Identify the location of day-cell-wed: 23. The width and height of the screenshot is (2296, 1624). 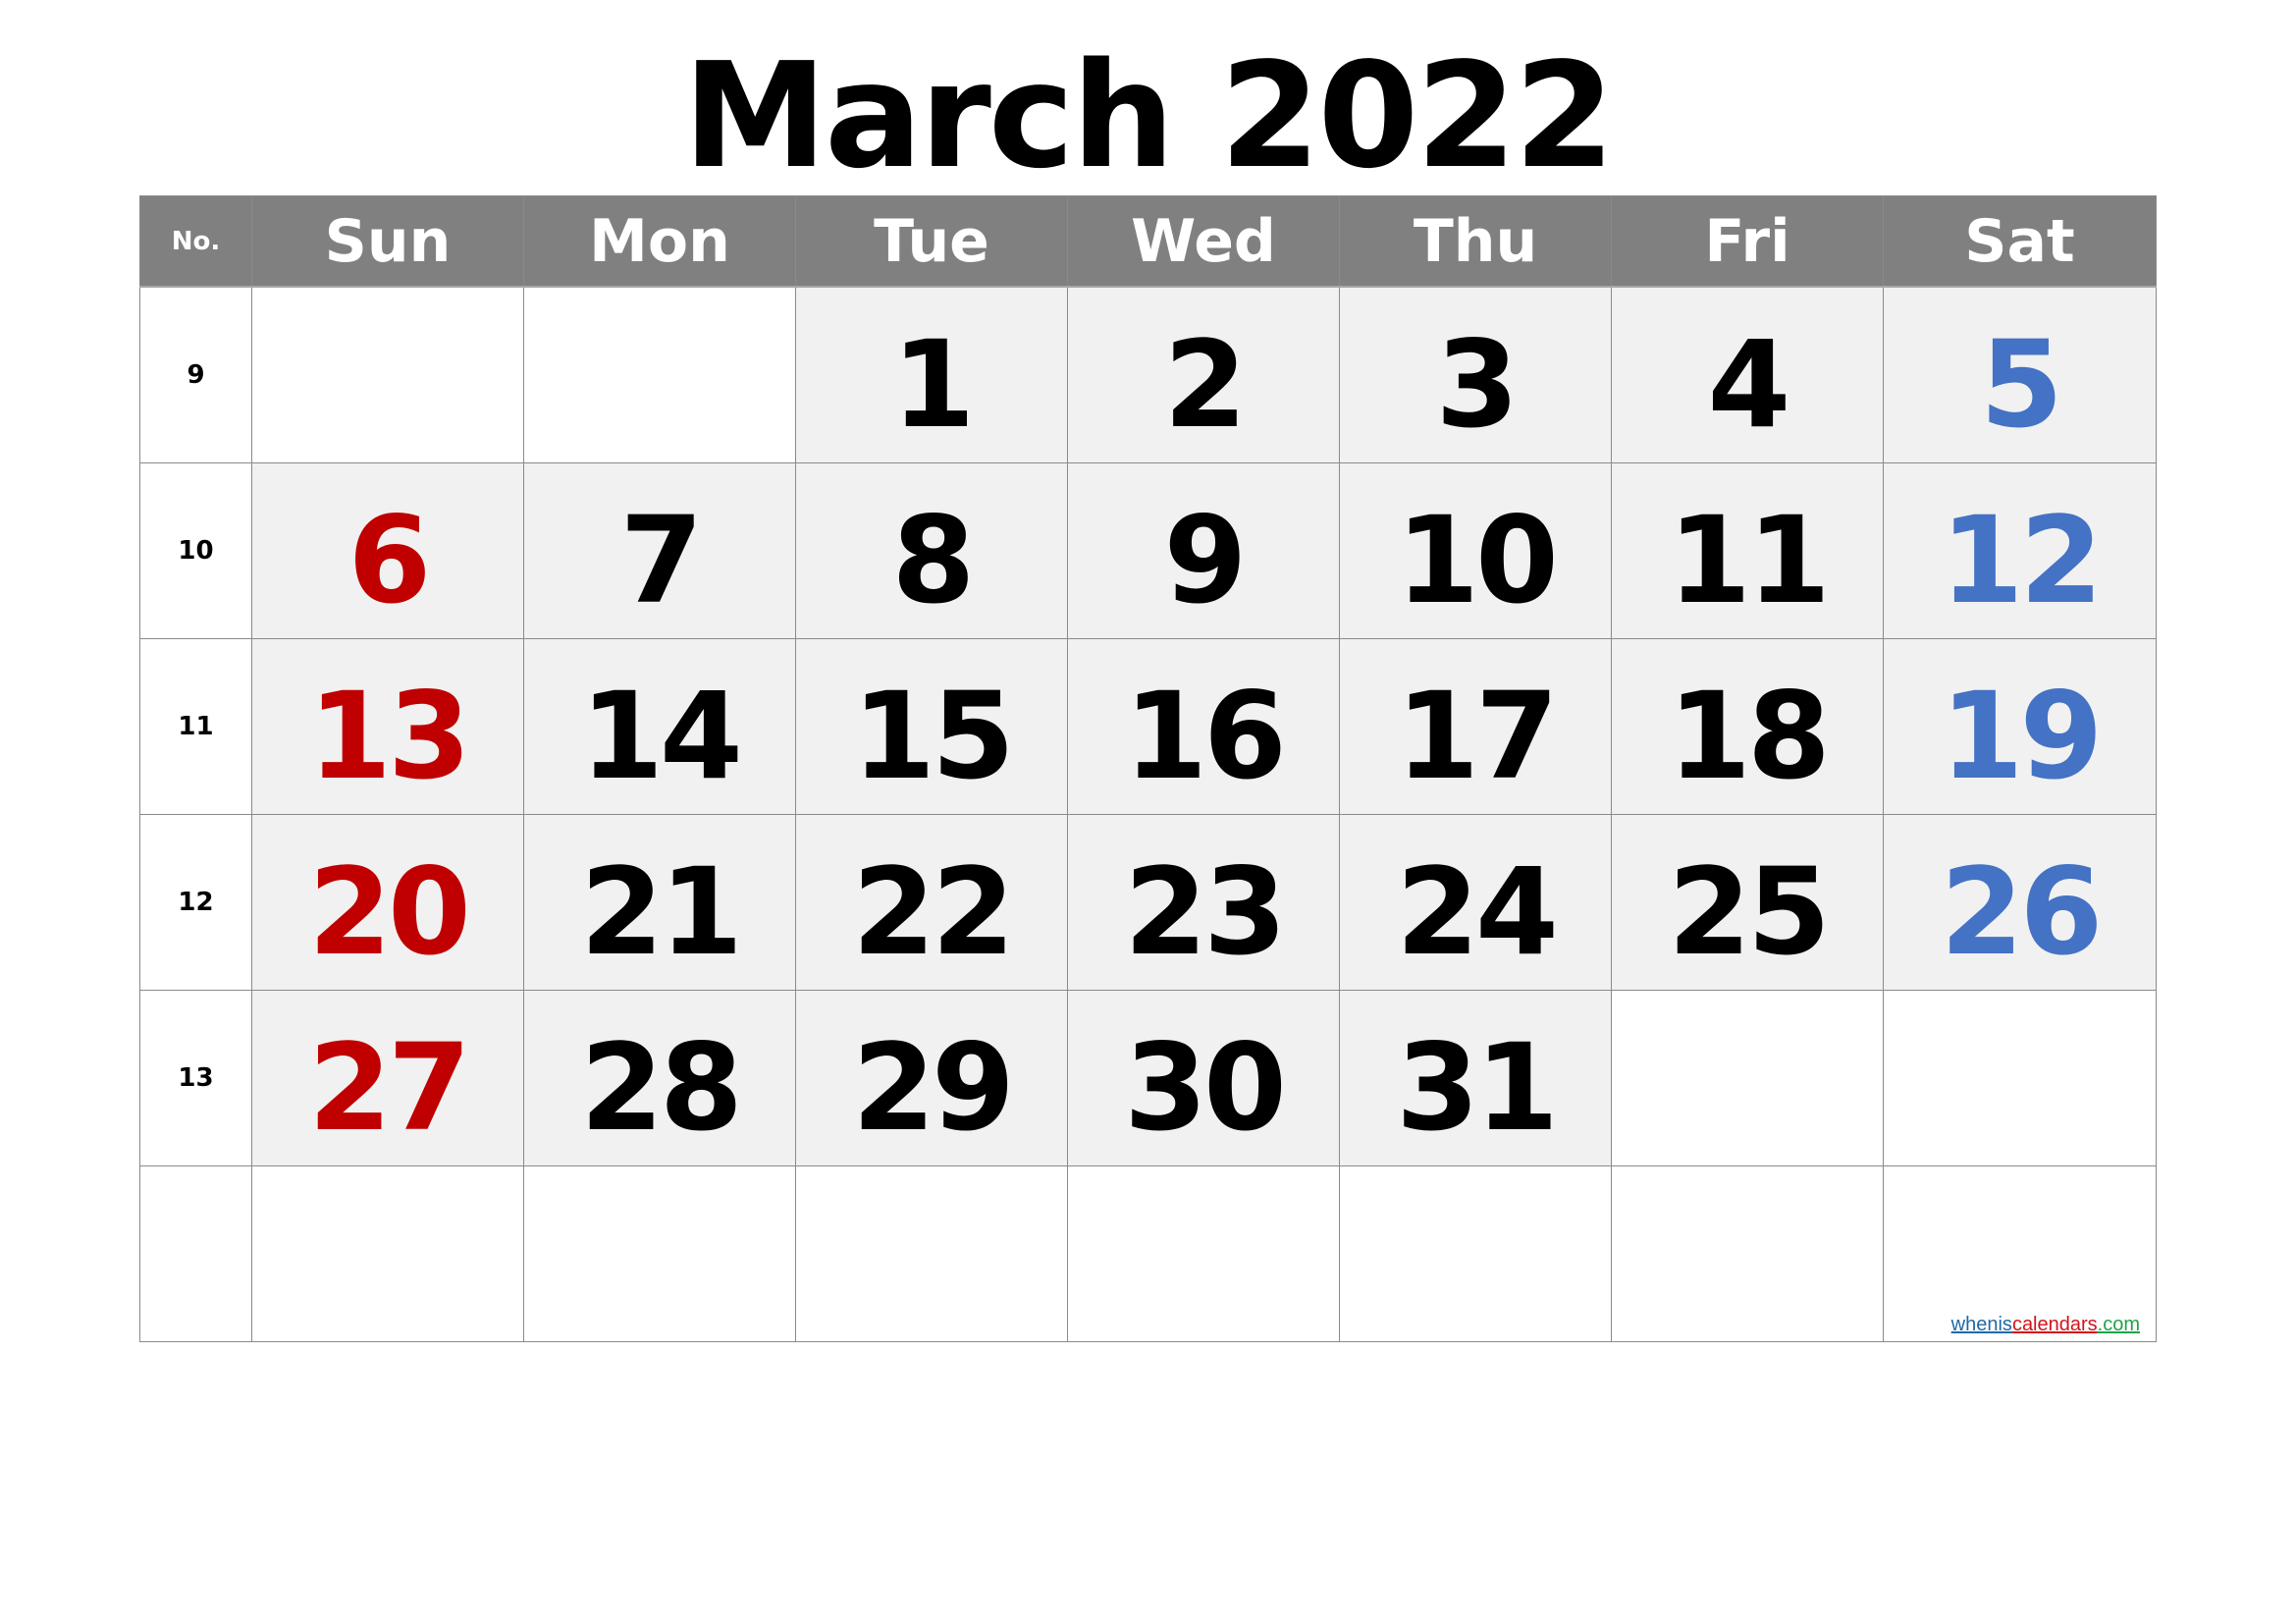
(1203, 902).